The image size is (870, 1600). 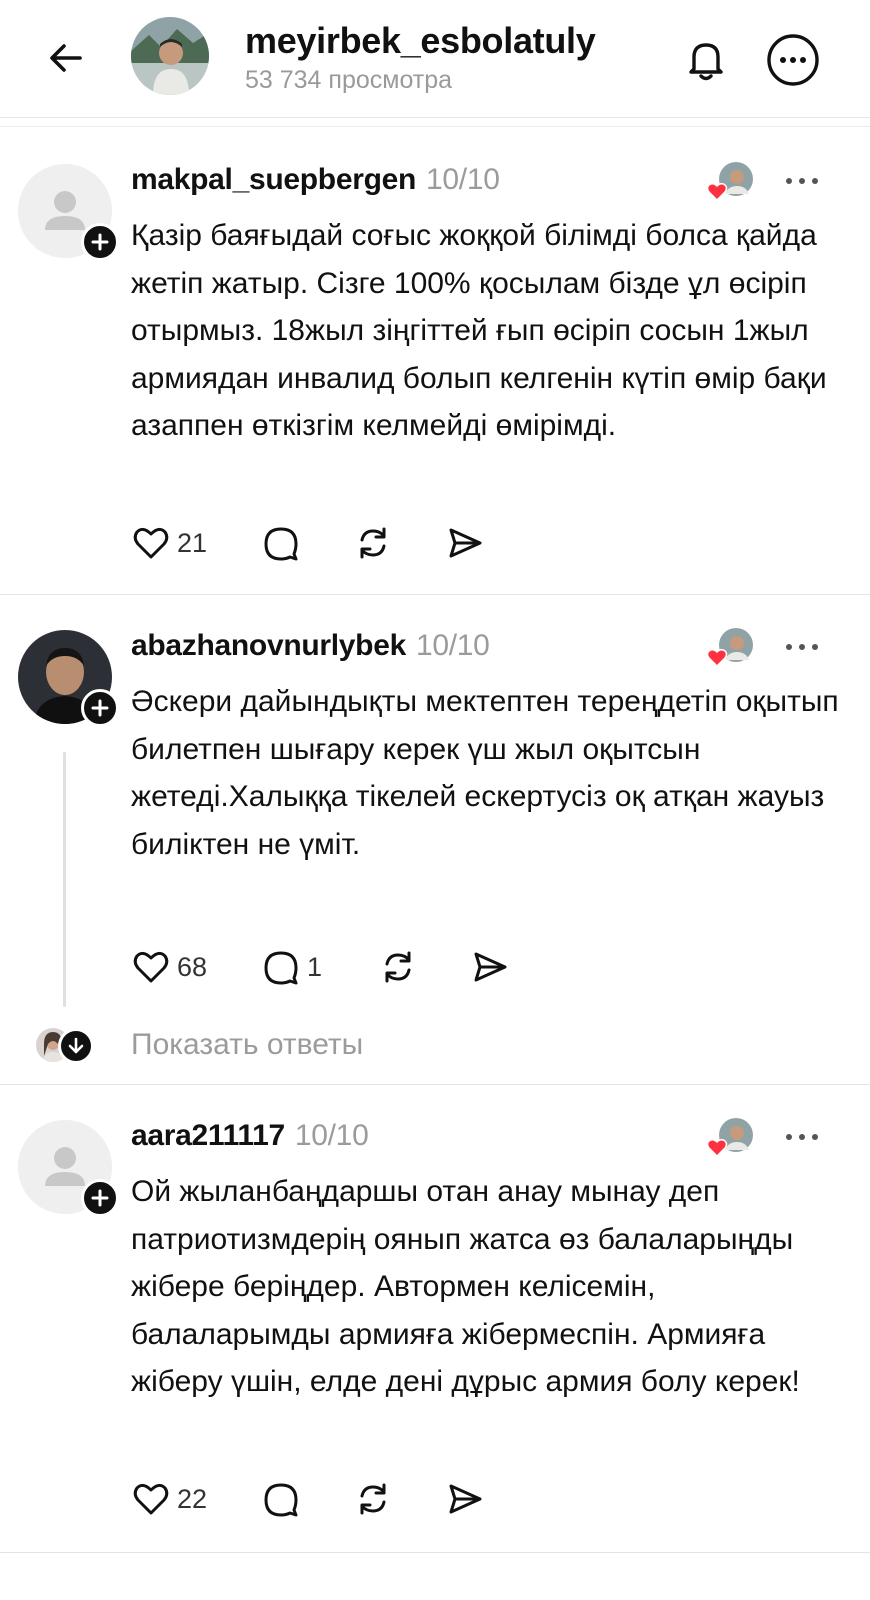 What do you see at coordinates (268, 645) in the screenshot?
I see `username-text: abazhanovnurlybek` at bounding box center [268, 645].